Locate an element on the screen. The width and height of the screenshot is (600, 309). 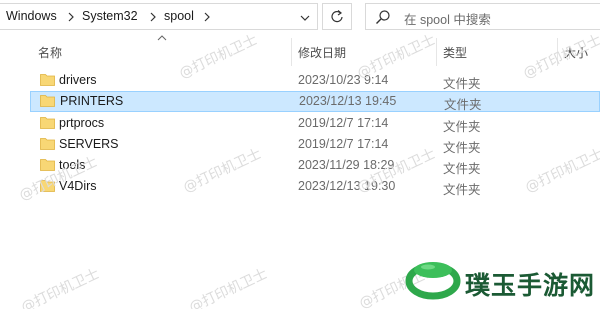
file-name: PRINTERS is located at coordinates (92, 101).